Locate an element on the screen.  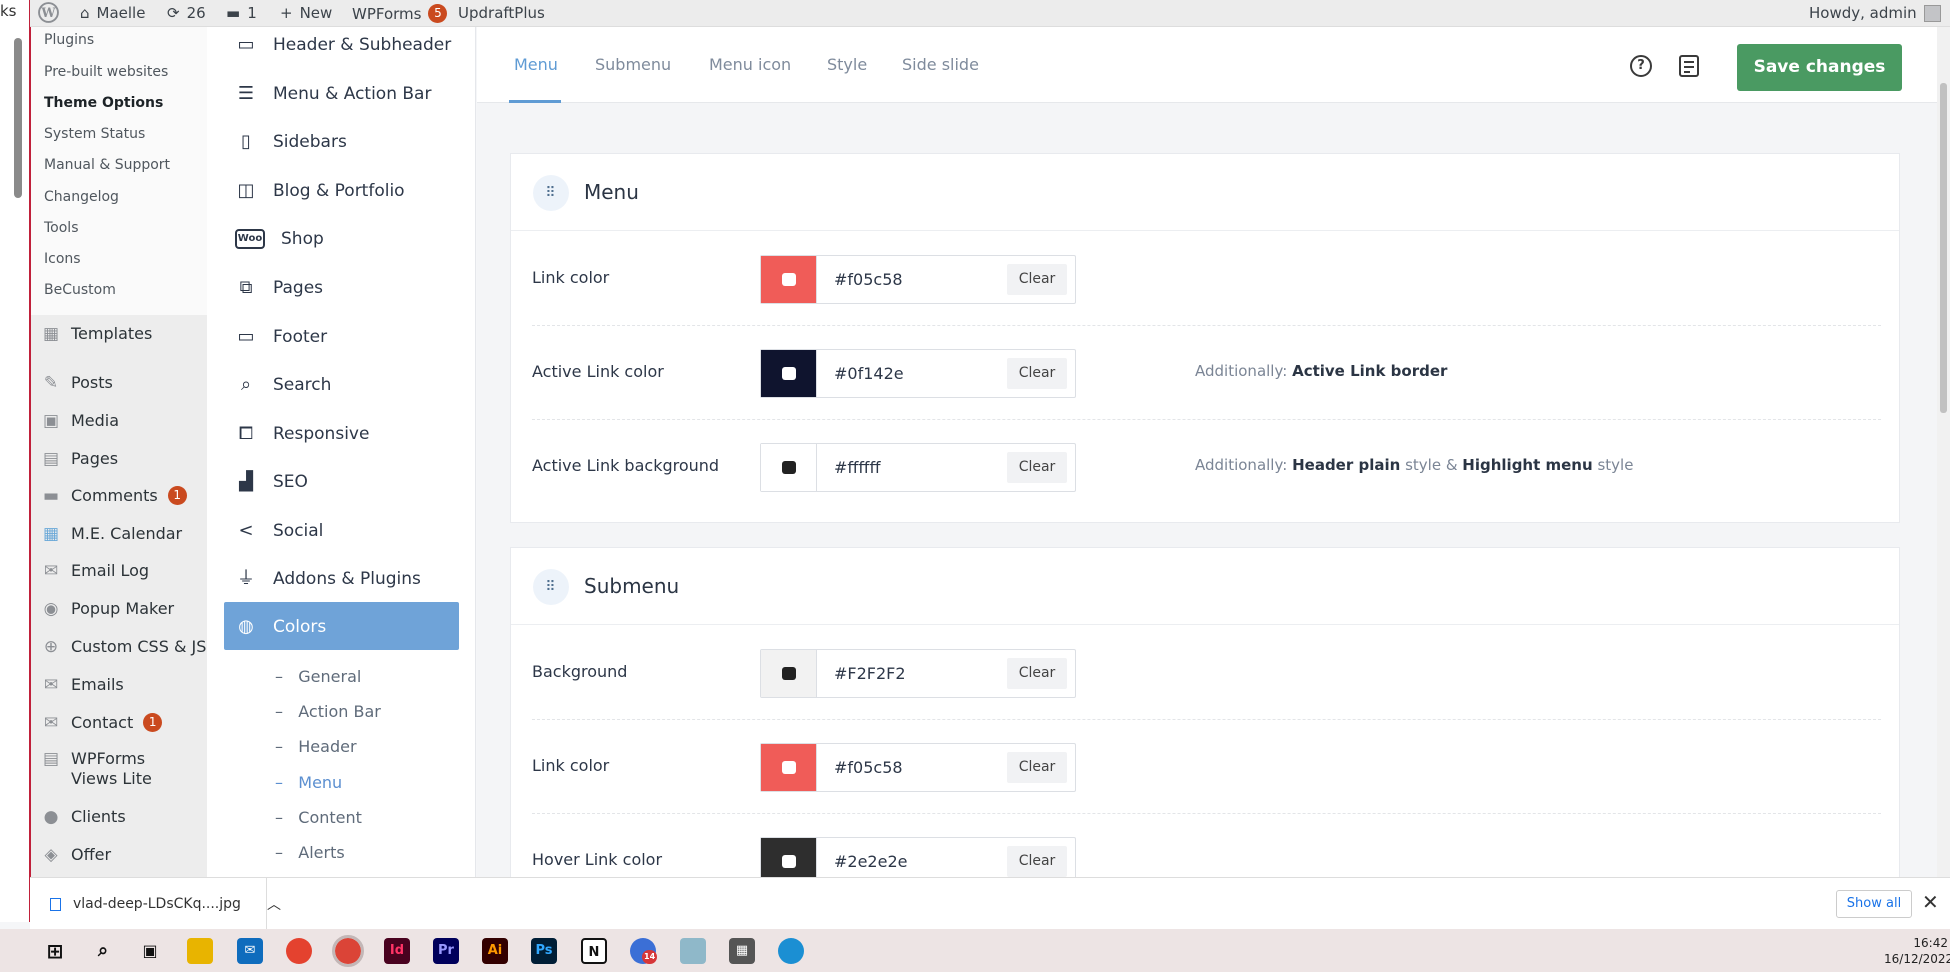
color-picker: #f05c58 Clear is located at coordinates (918, 279).